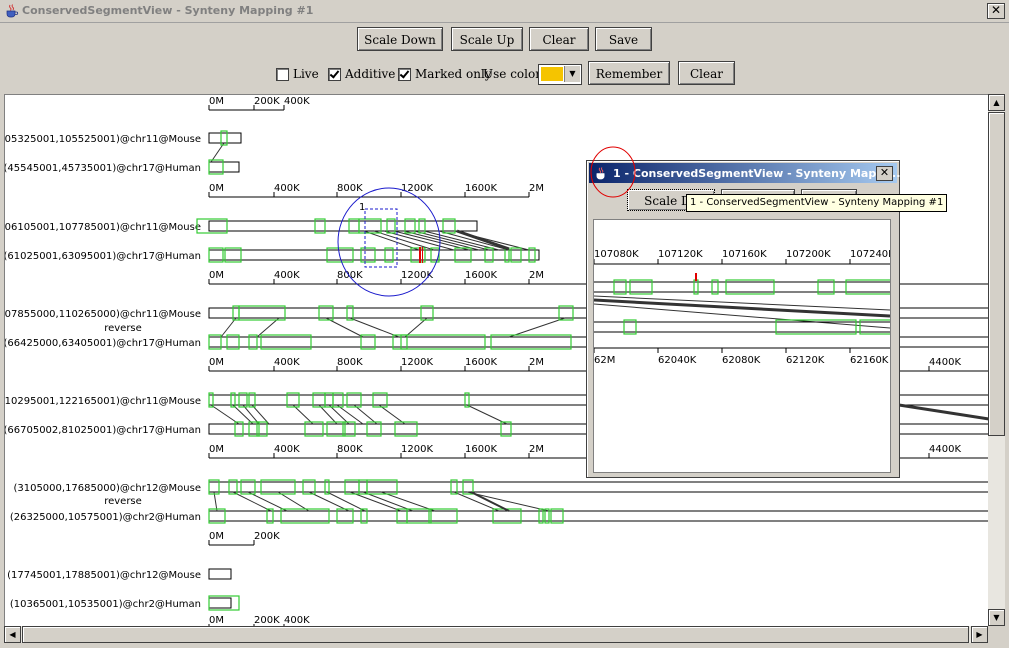 This screenshot has height=648, width=1009. What do you see at coordinates (629, 73) in the screenshot?
I see `remember-button: Remember` at bounding box center [629, 73].